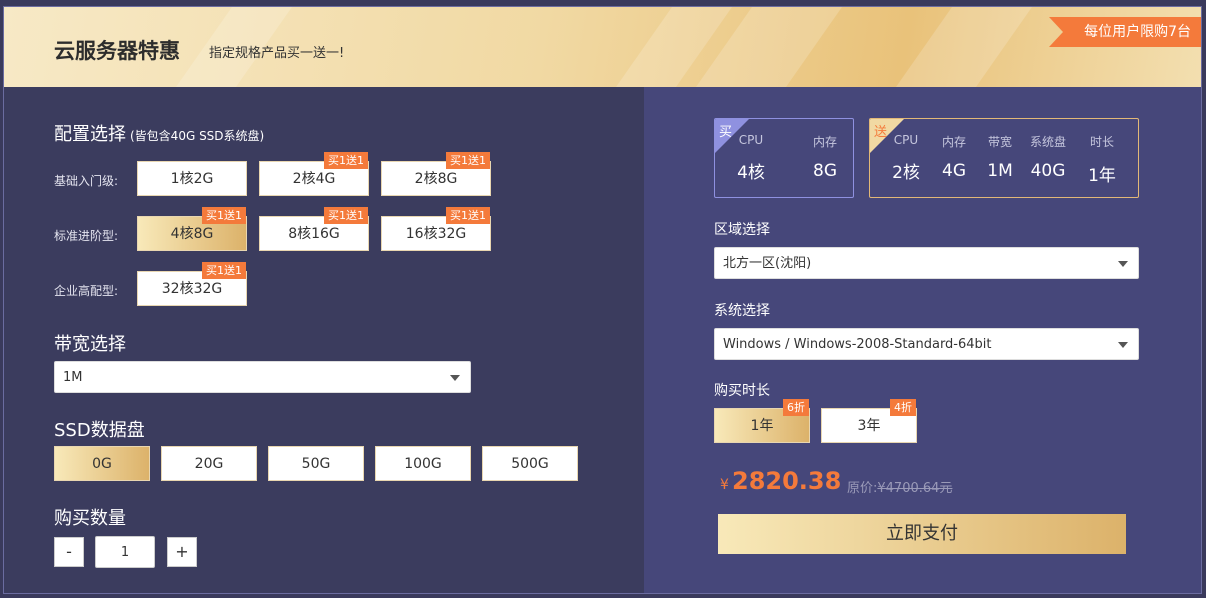  I want to click on summary-cell-head: 带宽, so click(999, 142).